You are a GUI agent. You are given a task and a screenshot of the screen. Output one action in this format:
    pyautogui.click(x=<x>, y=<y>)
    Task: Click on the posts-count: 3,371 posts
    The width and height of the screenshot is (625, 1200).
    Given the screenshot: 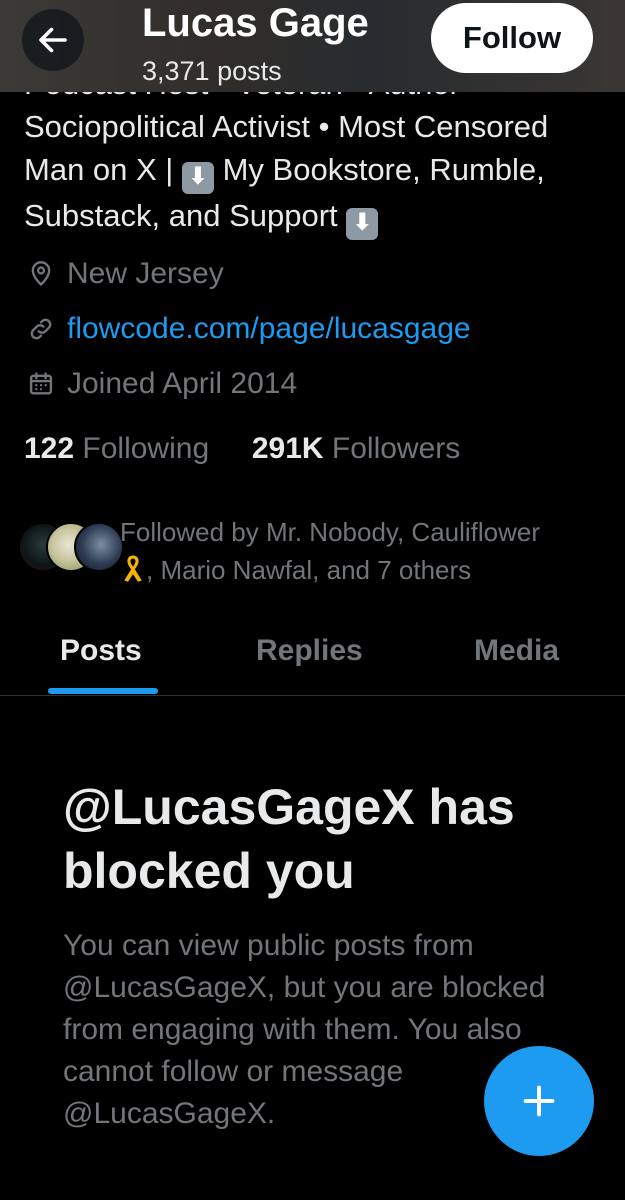 What is the action you would take?
    pyautogui.click(x=212, y=71)
    